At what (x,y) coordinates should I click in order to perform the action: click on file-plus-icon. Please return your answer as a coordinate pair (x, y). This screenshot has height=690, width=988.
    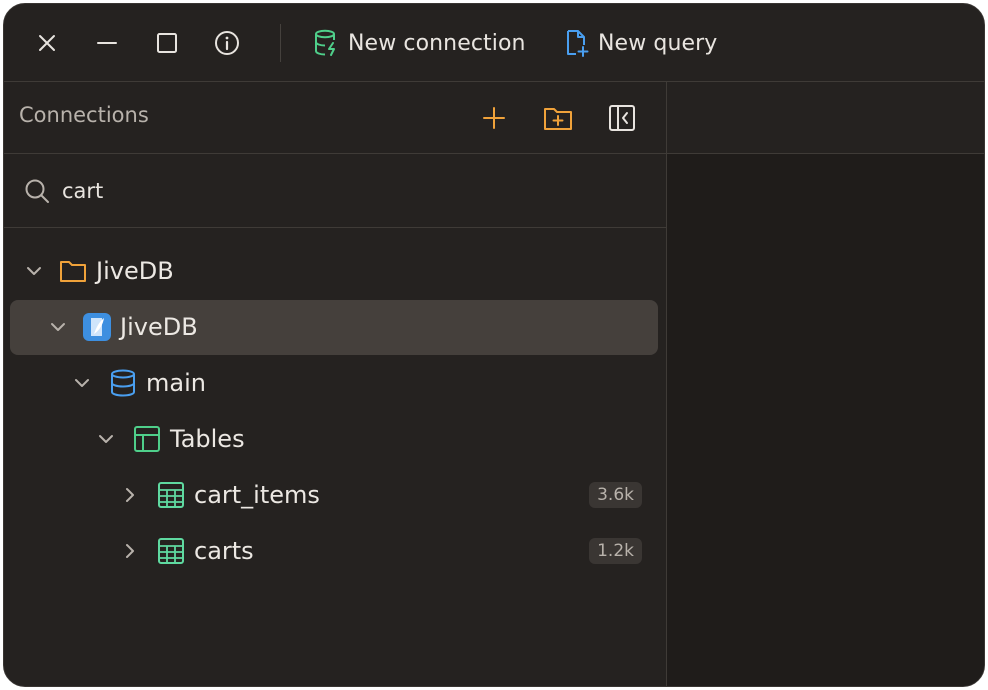
    Looking at the image, I should click on (578, 43).